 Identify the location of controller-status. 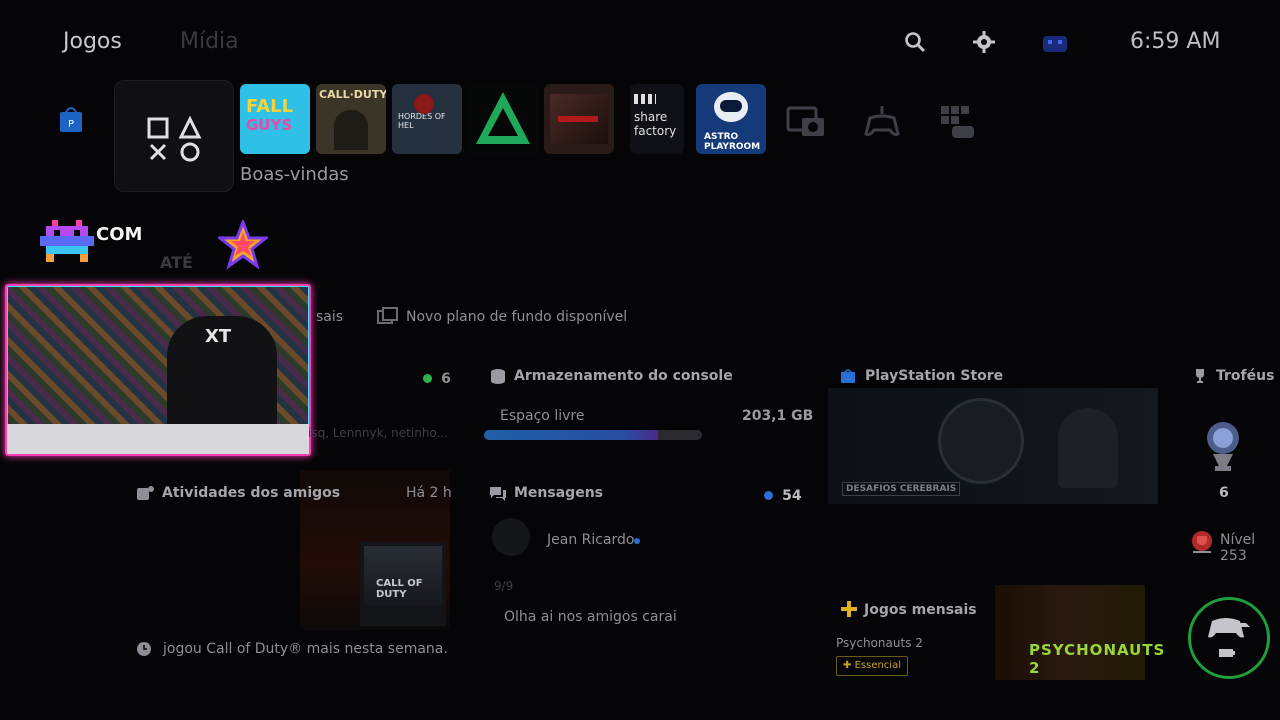
(1229, 638).